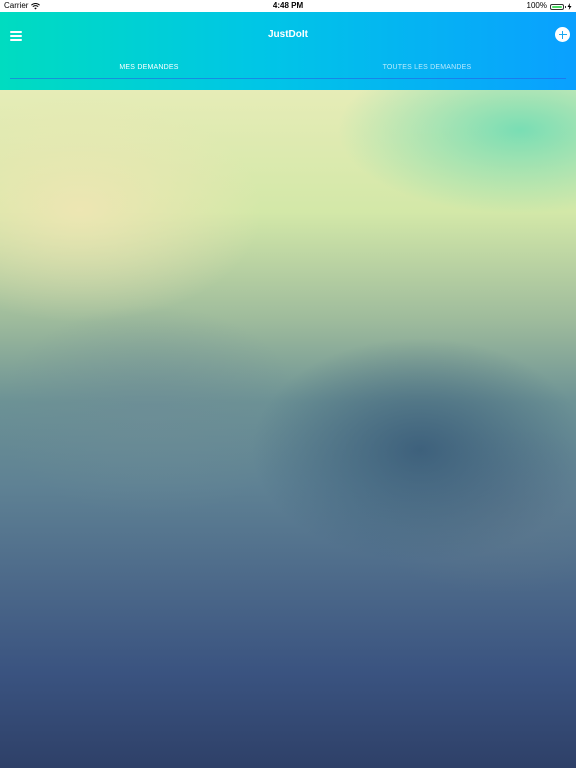  What do you see at coordinates (427, 69) in the screenshot?
I see `tab-toutes-les-demandes: TOUTES LES DEMANDES` at bounding box center [427, 69].